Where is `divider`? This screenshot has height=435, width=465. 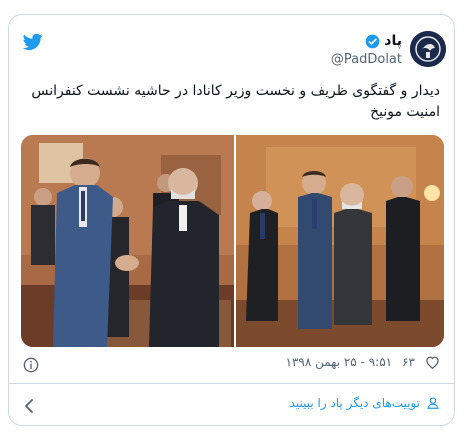 divider is located at coordinates (231, 383).